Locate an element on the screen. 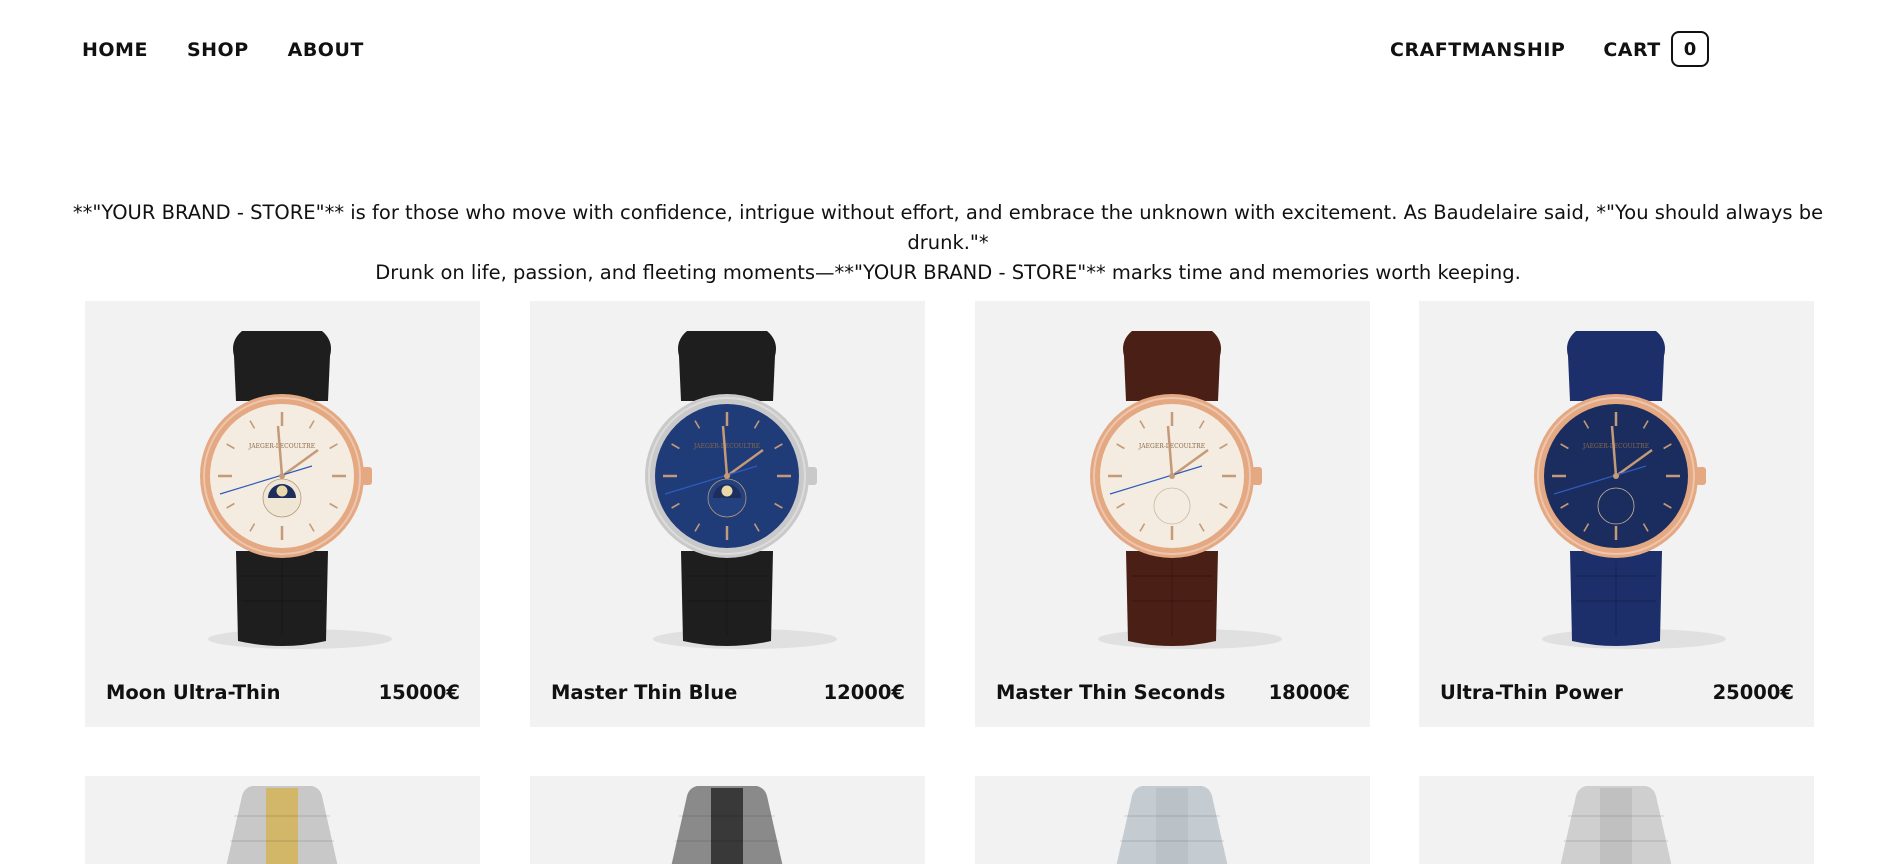 The image size is (1896, 864). nav-cart-link: CART is located at coordinates (1631, 50).